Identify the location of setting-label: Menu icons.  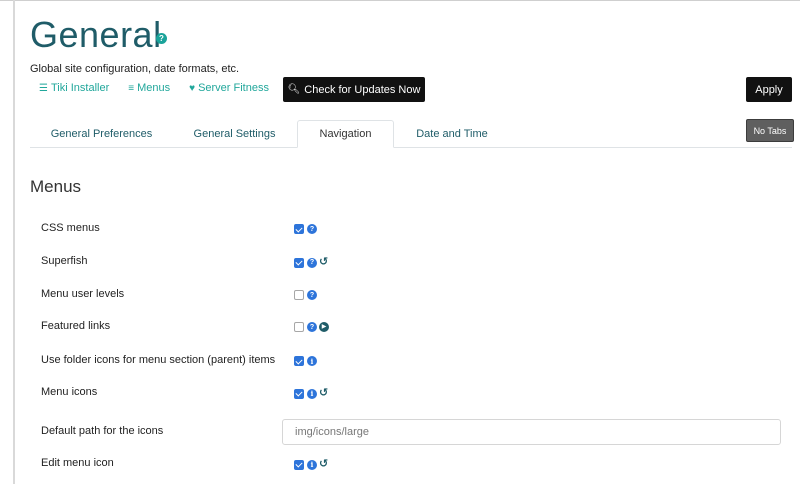
(69, 392).